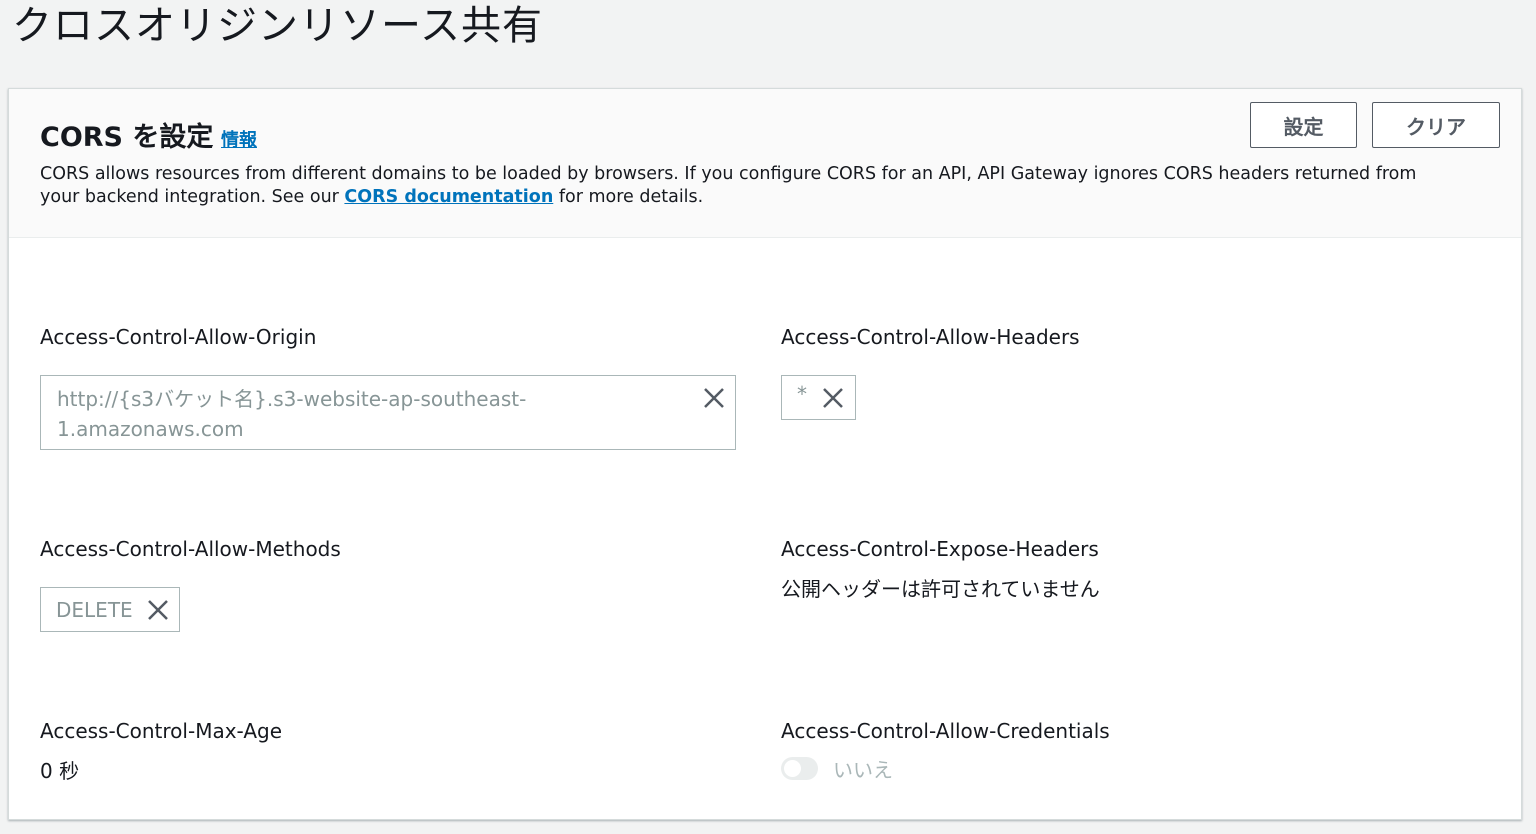  Describe the element at coordinates (448, 197) in the screenshot. I see `cors-documentation-link: CORS documentation` at that location.